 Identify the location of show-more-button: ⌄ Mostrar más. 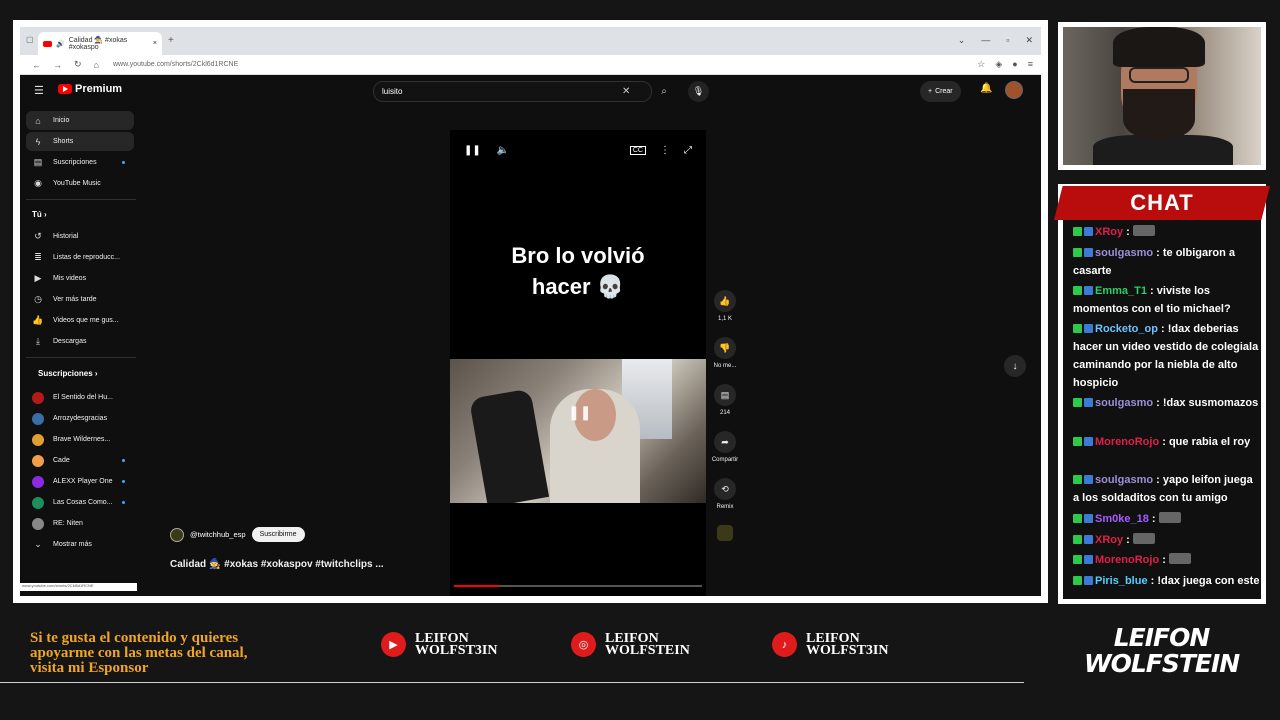
(80, 544).